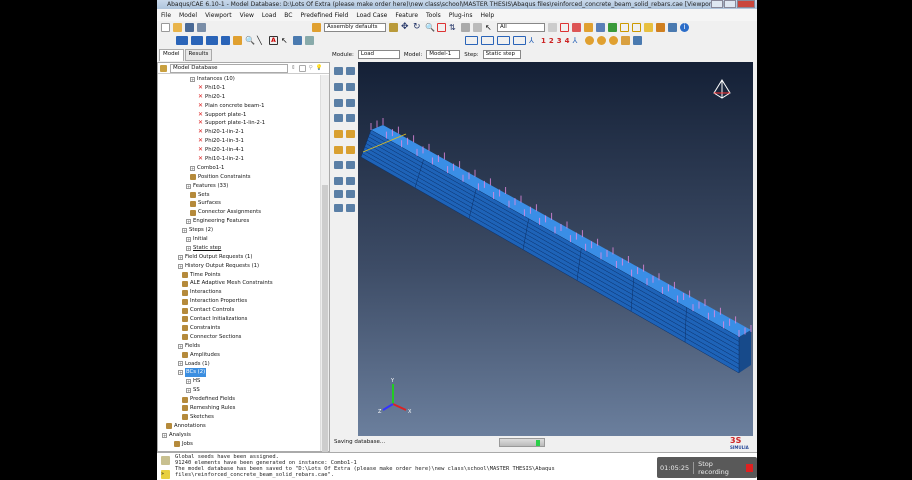 This screenshot has height=480, width=912. I want to click on stop-recording-button: Stop recording, so click(720, 468).